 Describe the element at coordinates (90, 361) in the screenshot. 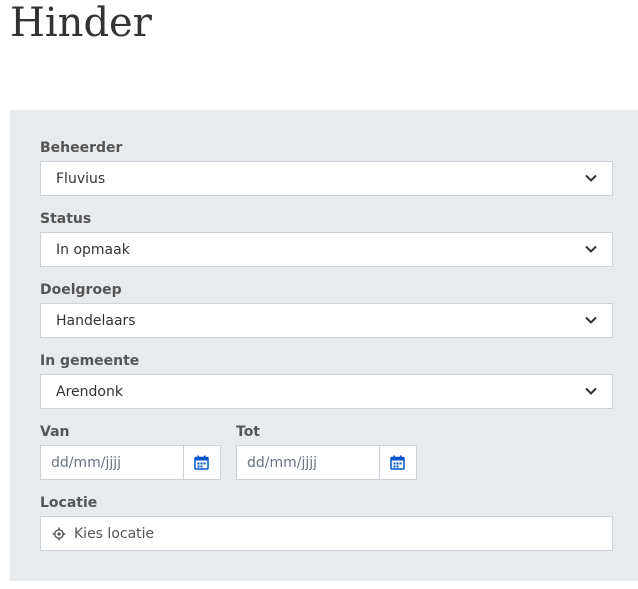

I see `gemeente-label: In gemeente` at that location.